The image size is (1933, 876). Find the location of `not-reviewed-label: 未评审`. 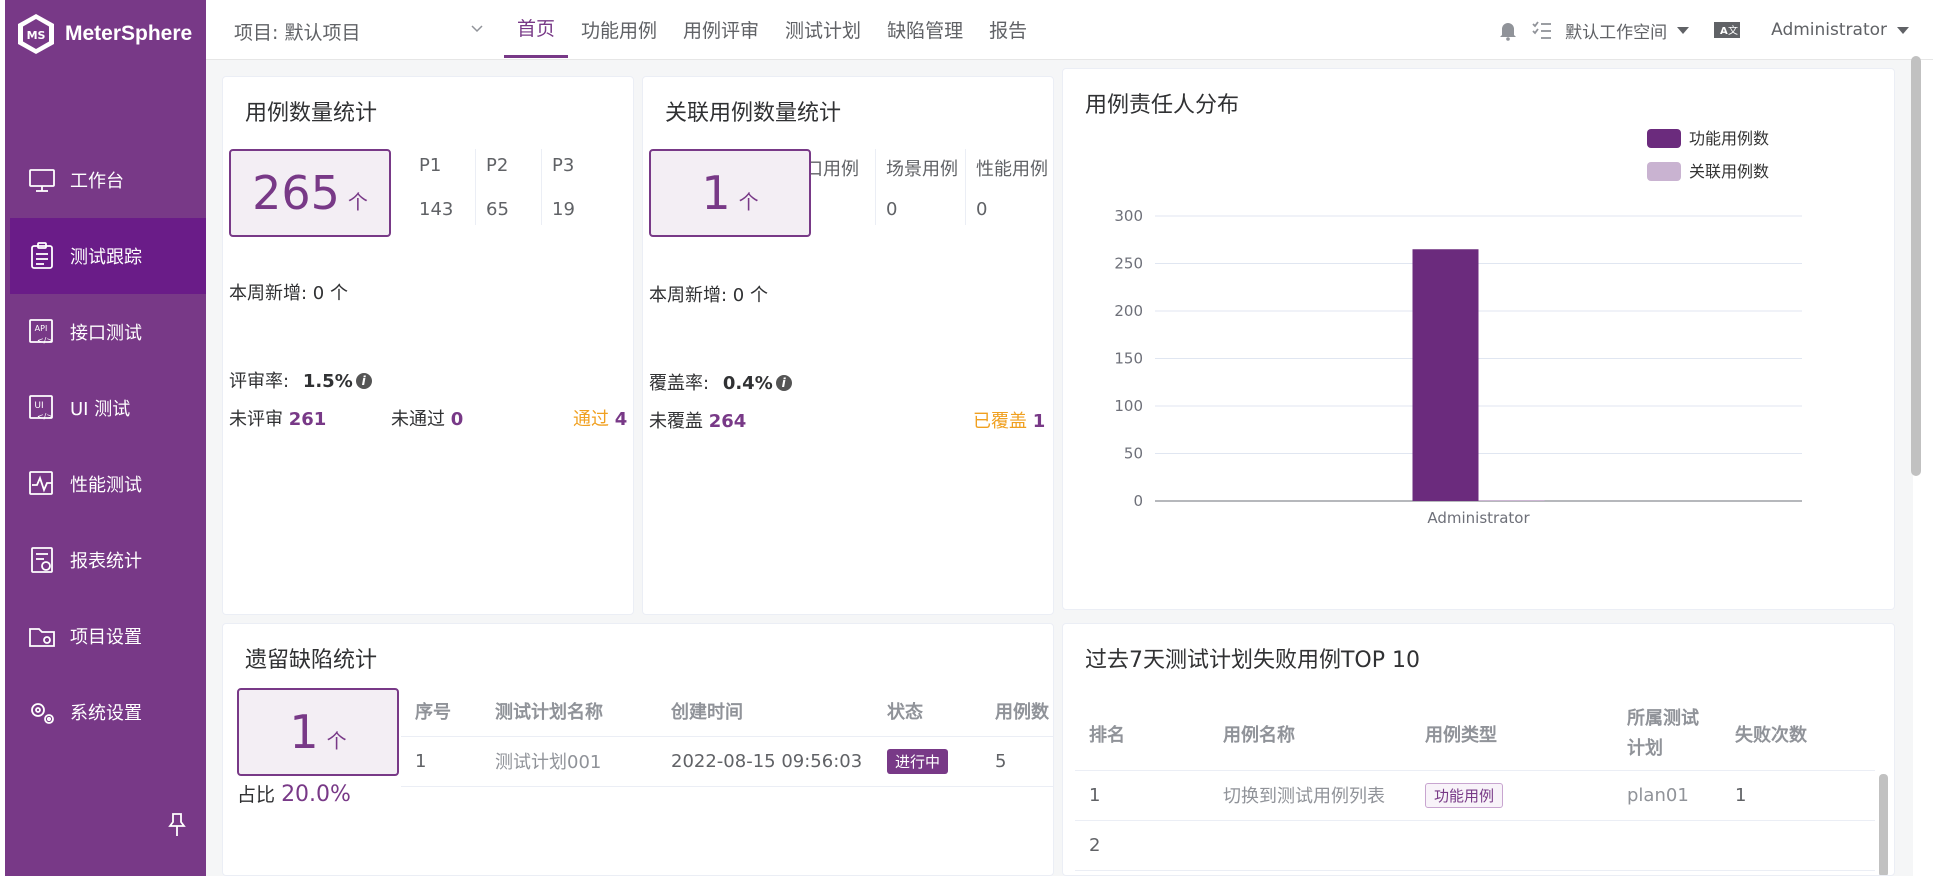

not-reviewed-label: 未评审 is located at coordinates (256, 419).